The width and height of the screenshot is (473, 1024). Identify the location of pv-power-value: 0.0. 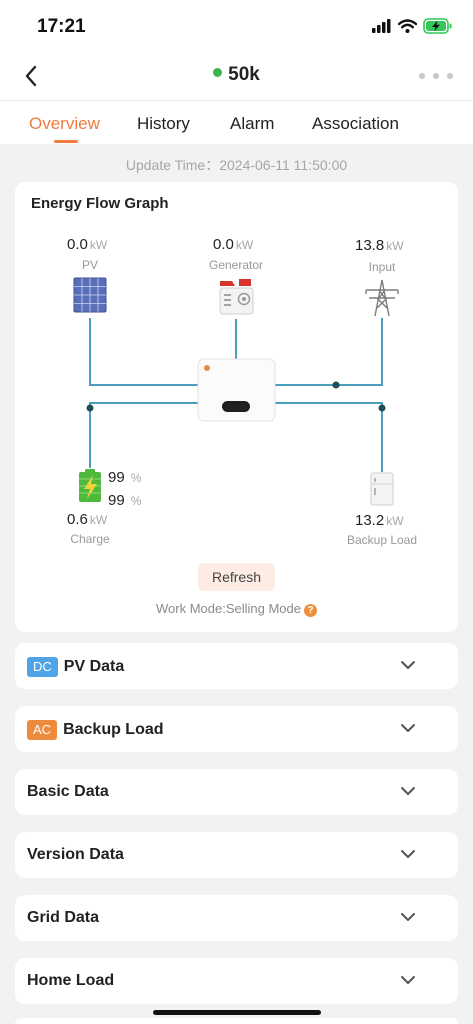
(77, 244).